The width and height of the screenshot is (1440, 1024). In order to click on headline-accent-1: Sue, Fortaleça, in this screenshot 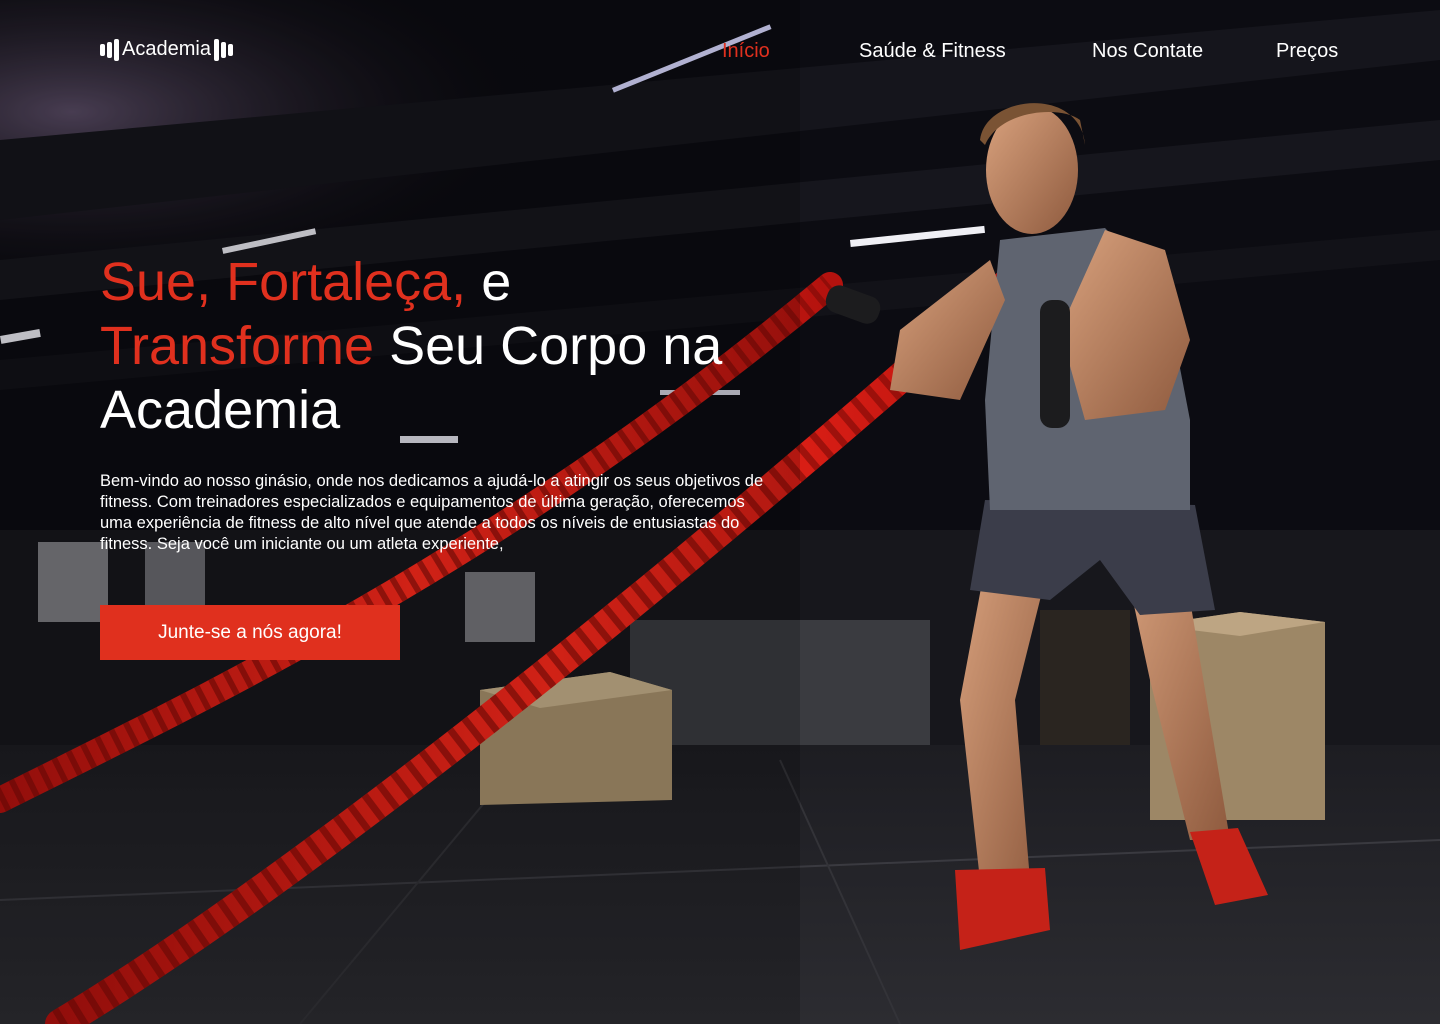, I will do `click(283, 282)`.